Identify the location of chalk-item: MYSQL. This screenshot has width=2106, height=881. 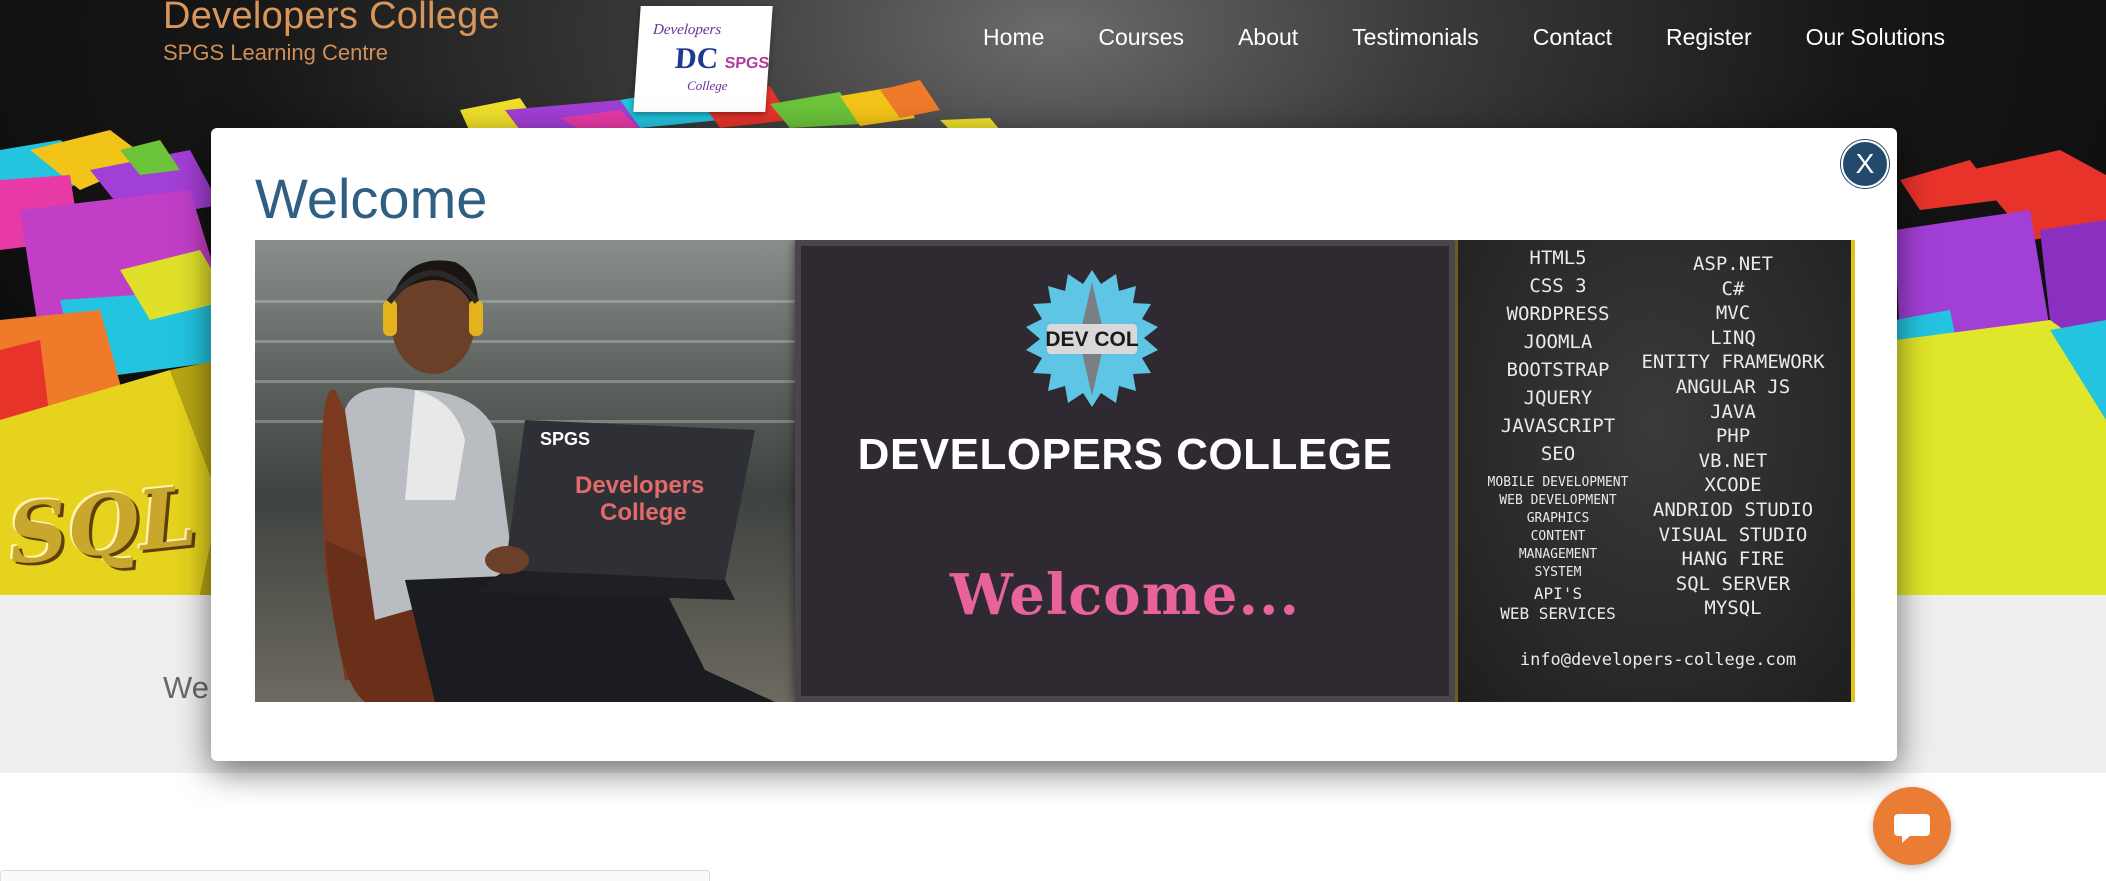
(1733, 608).